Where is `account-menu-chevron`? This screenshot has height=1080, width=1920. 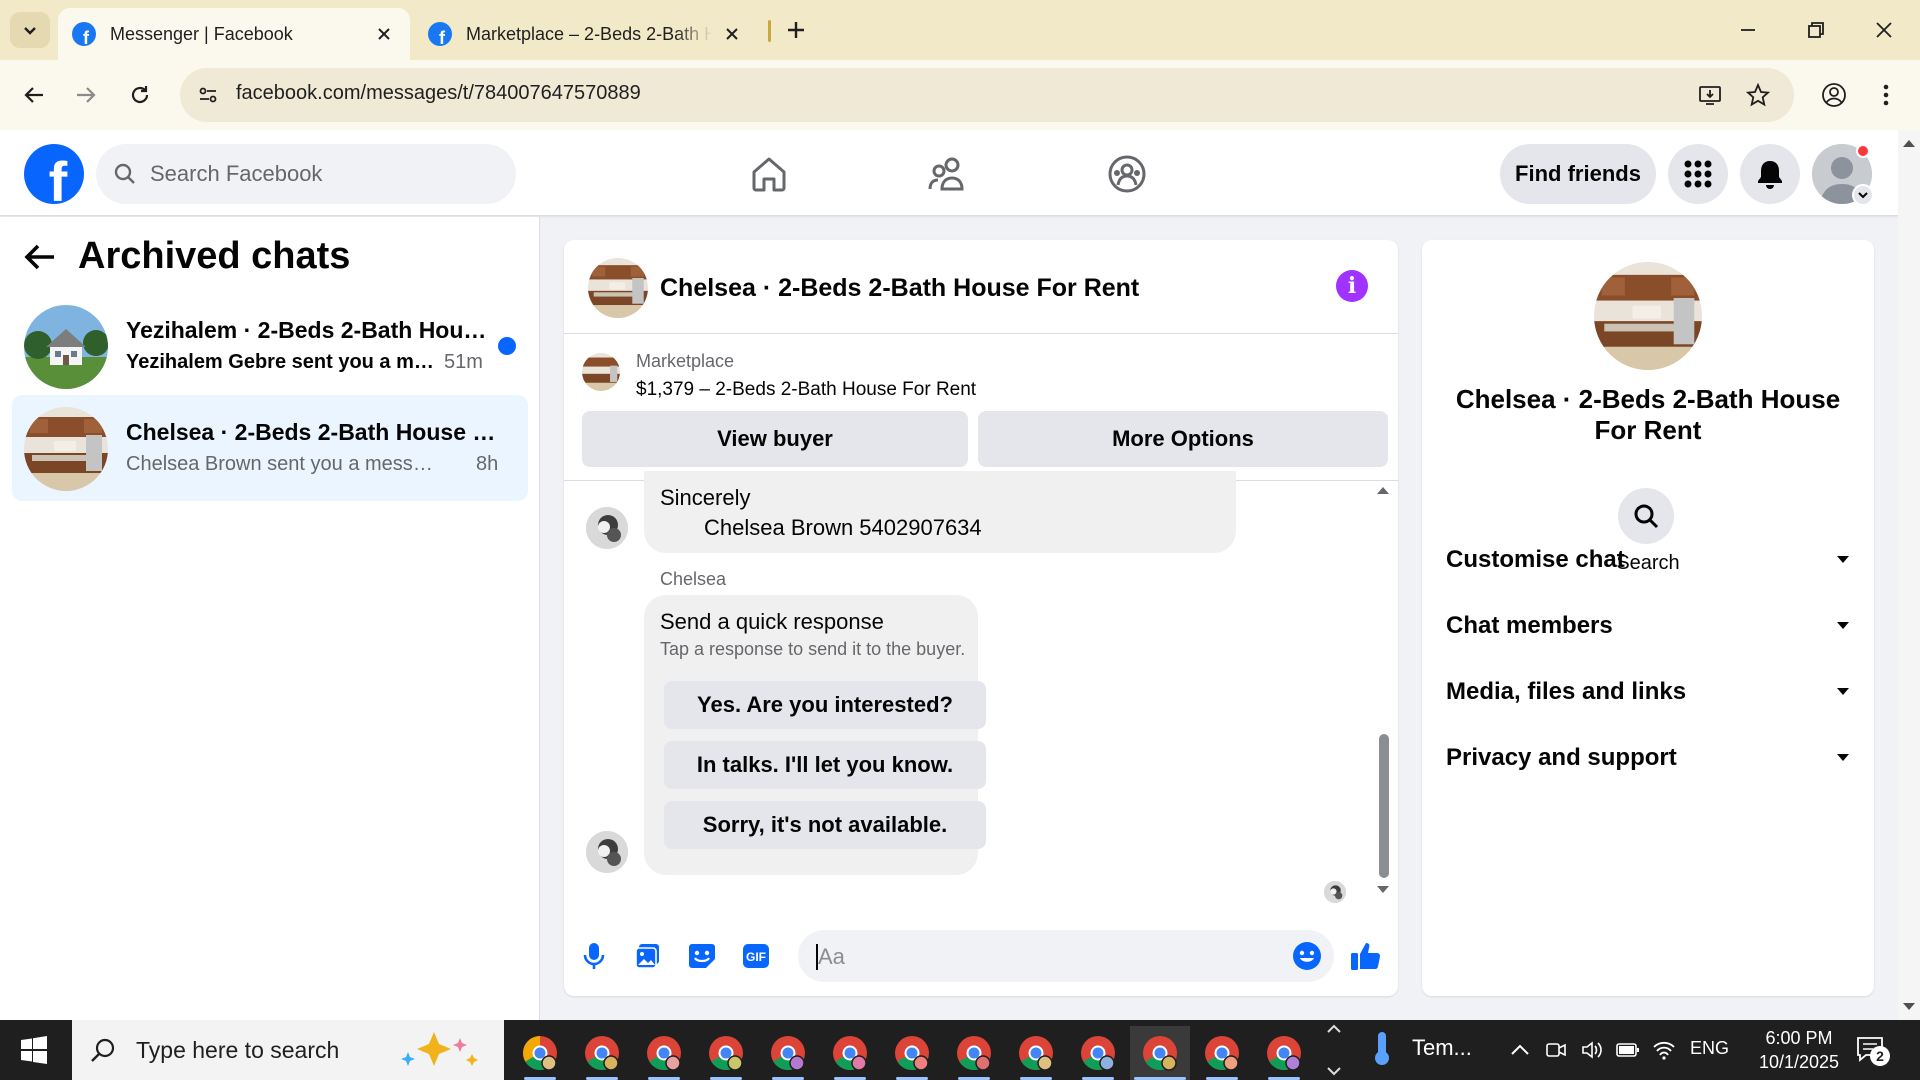 account-menu-chevron is located at coordinates (1863, 195).